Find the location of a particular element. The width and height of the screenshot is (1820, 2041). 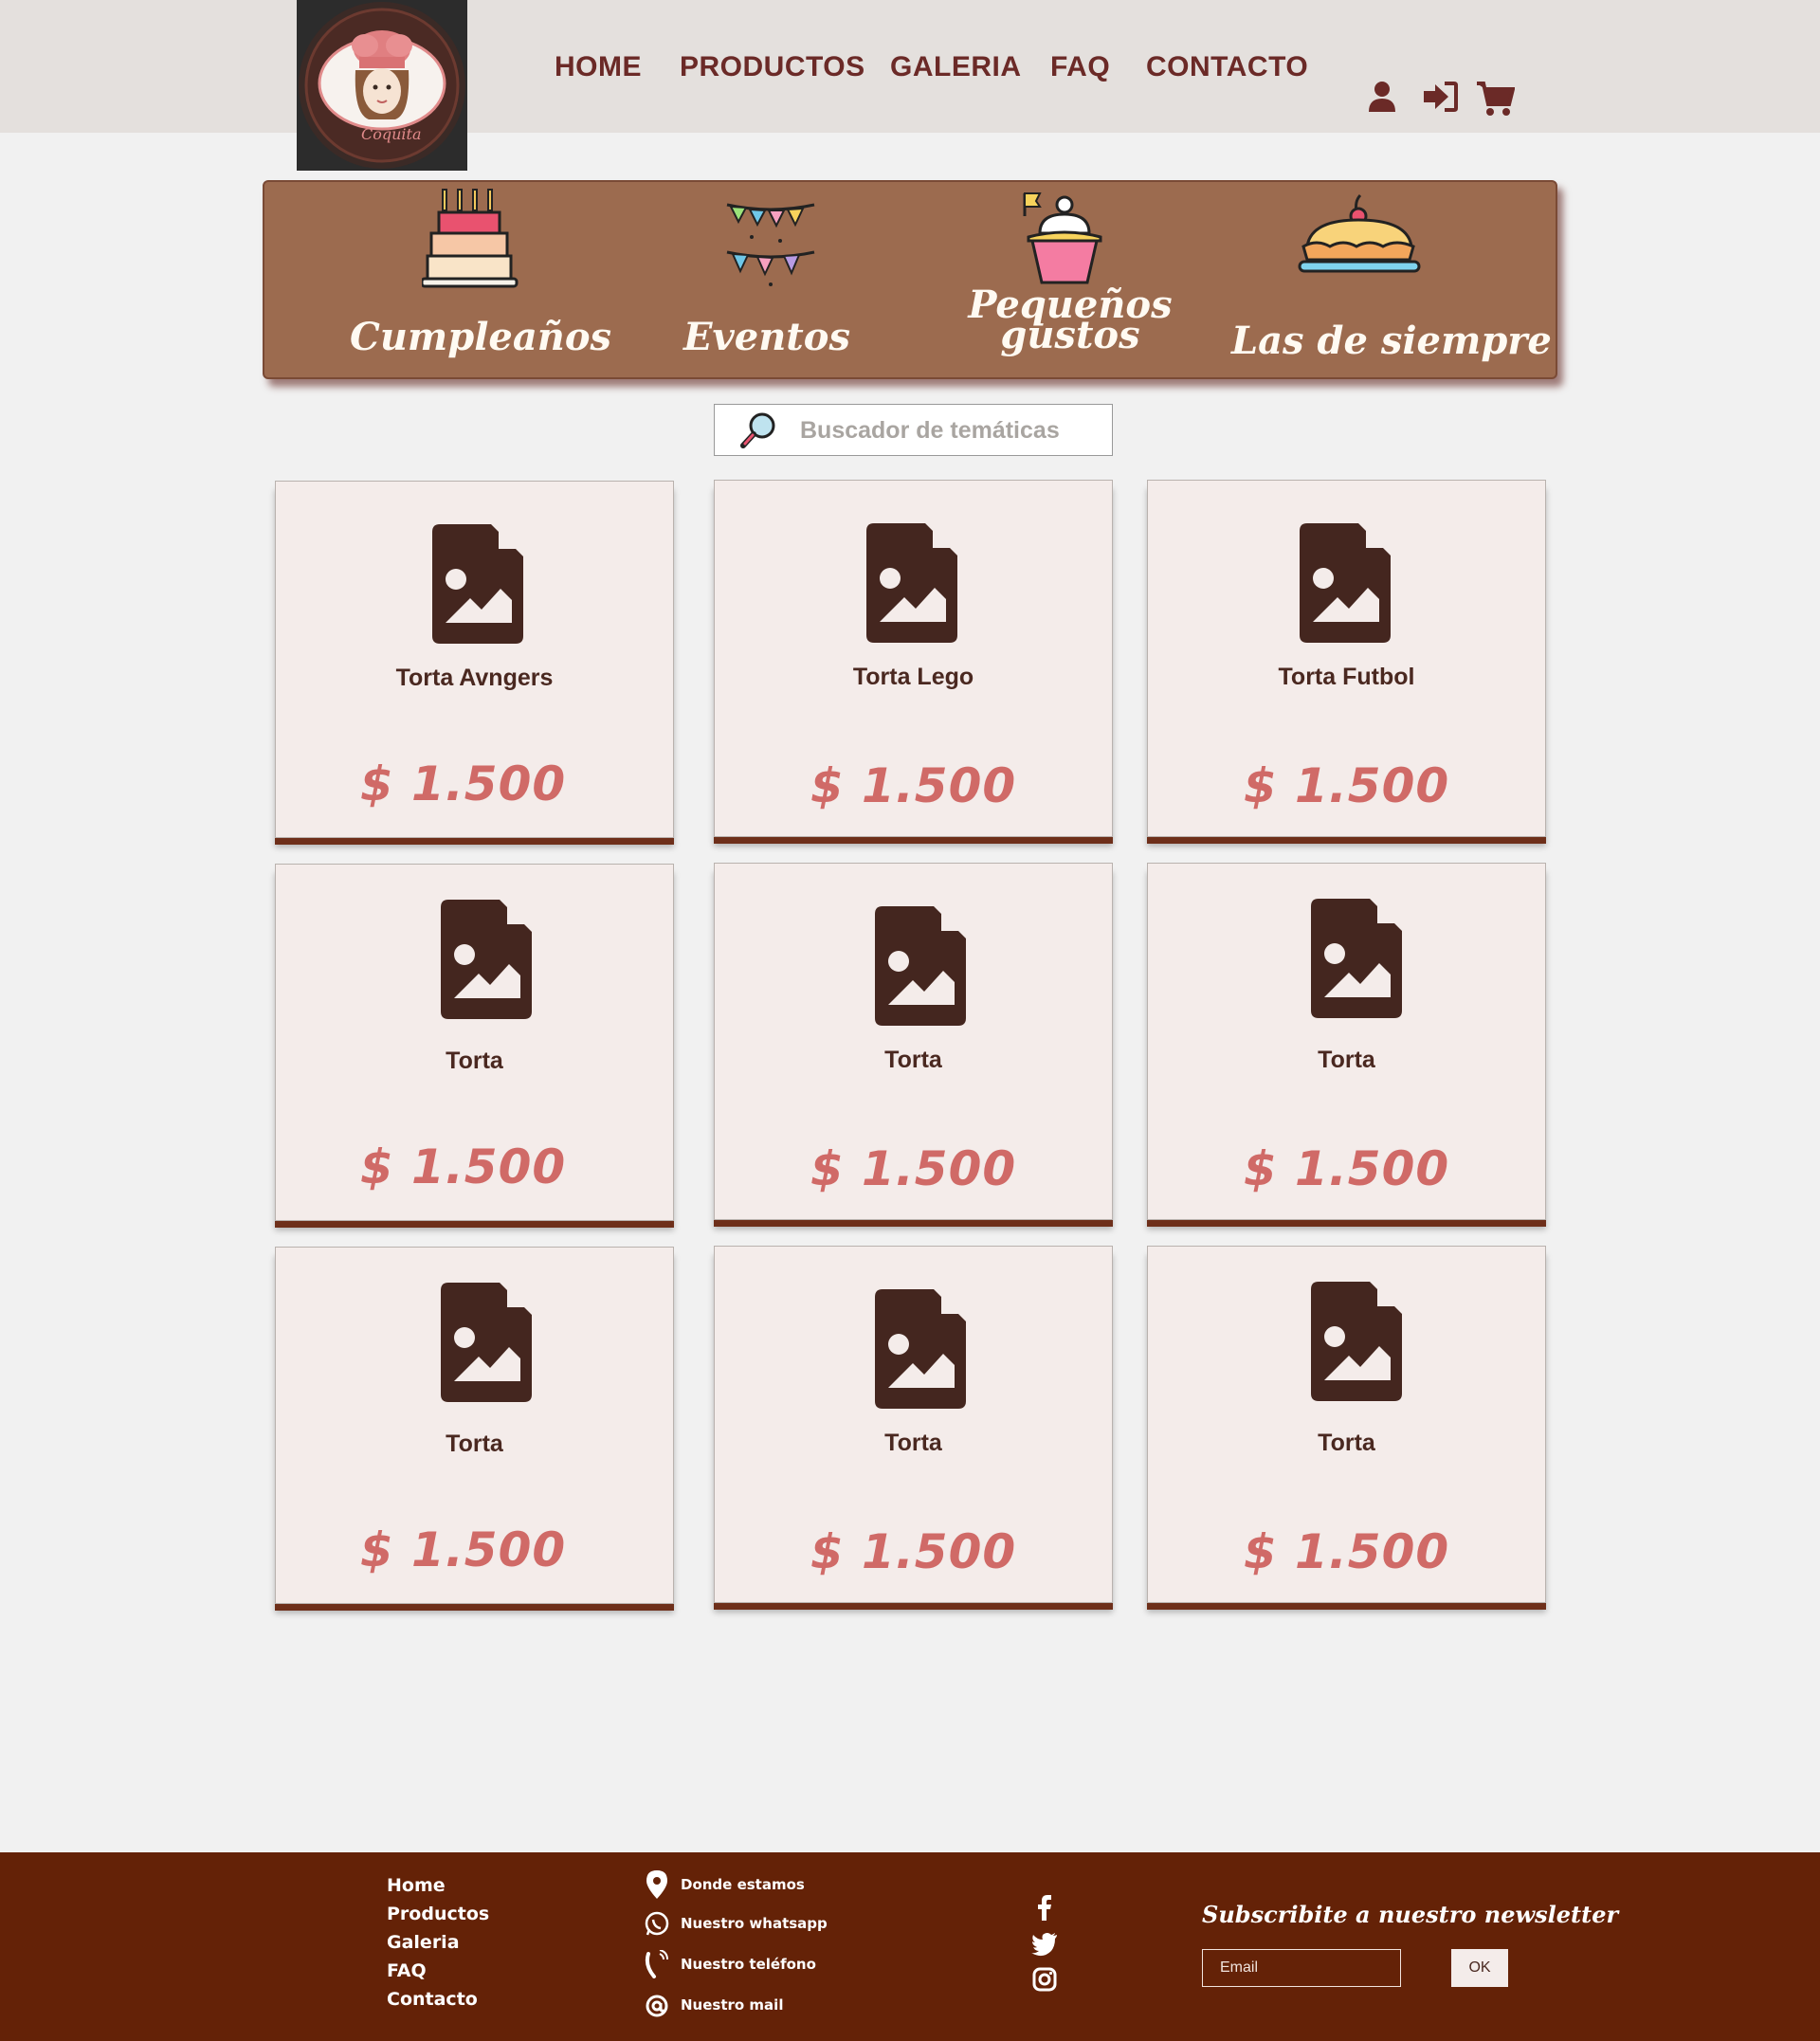

main-nav: HOME PRODUCTOS GALERIA FAQ CONTACTO is located at coordinates (910, 70).